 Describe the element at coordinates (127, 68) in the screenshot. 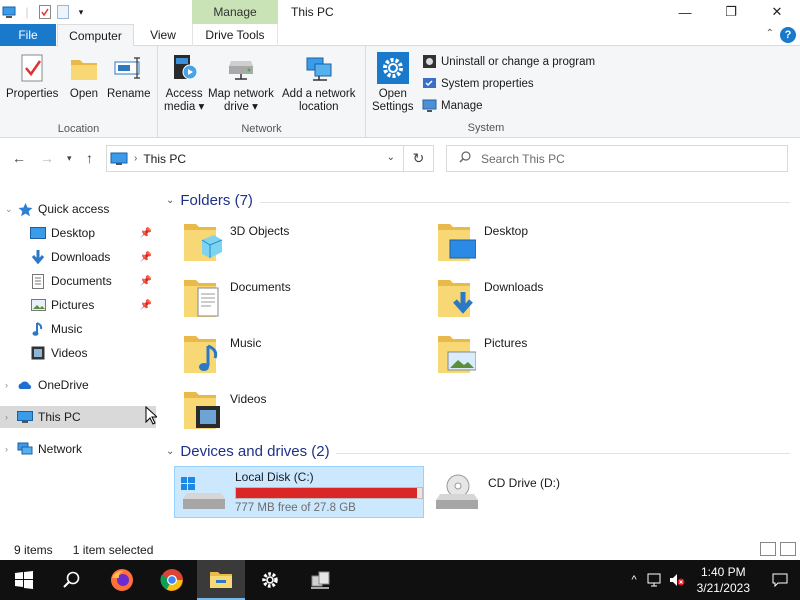

I see `rename-icon` at that location.